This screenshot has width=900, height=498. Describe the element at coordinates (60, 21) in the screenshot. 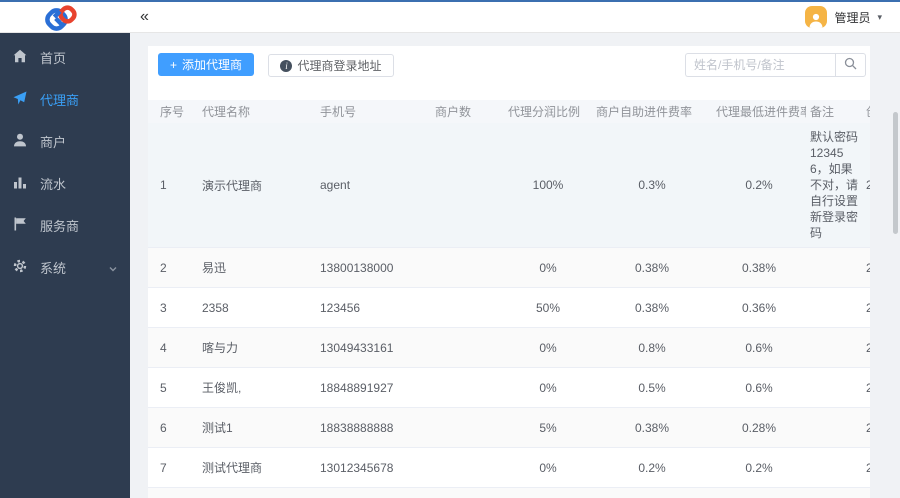

I see `app-logo-icon` at that location.